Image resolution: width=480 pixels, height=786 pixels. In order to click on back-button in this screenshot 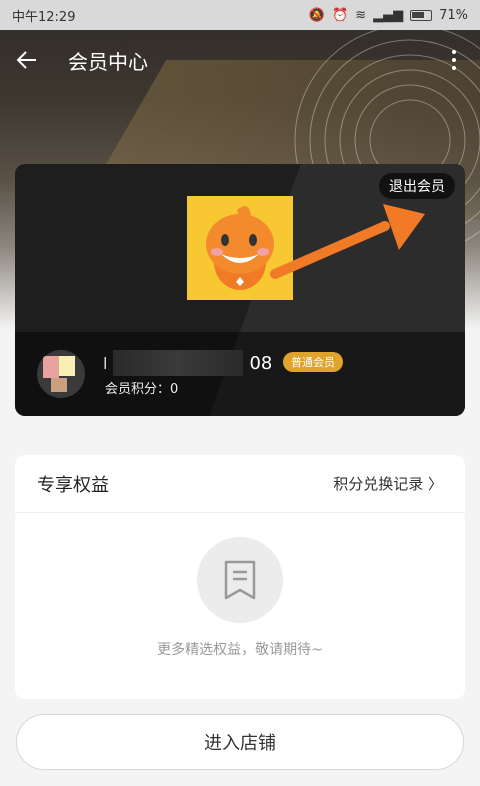, I will do `click(34, 60)`.